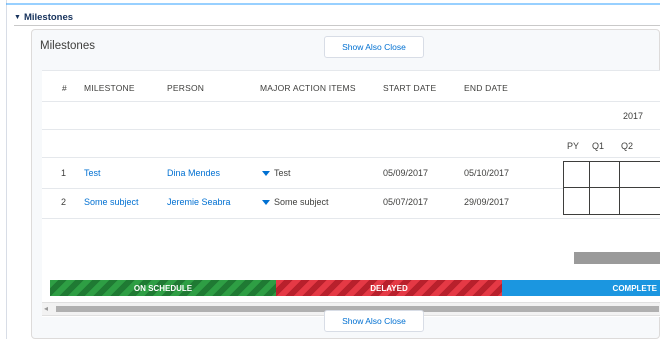 The image size is (660, 339). What do you see at coordinates (92, 173) in the screenshot?
I see `milestone-link: Test` at bounding box center [92, 173].